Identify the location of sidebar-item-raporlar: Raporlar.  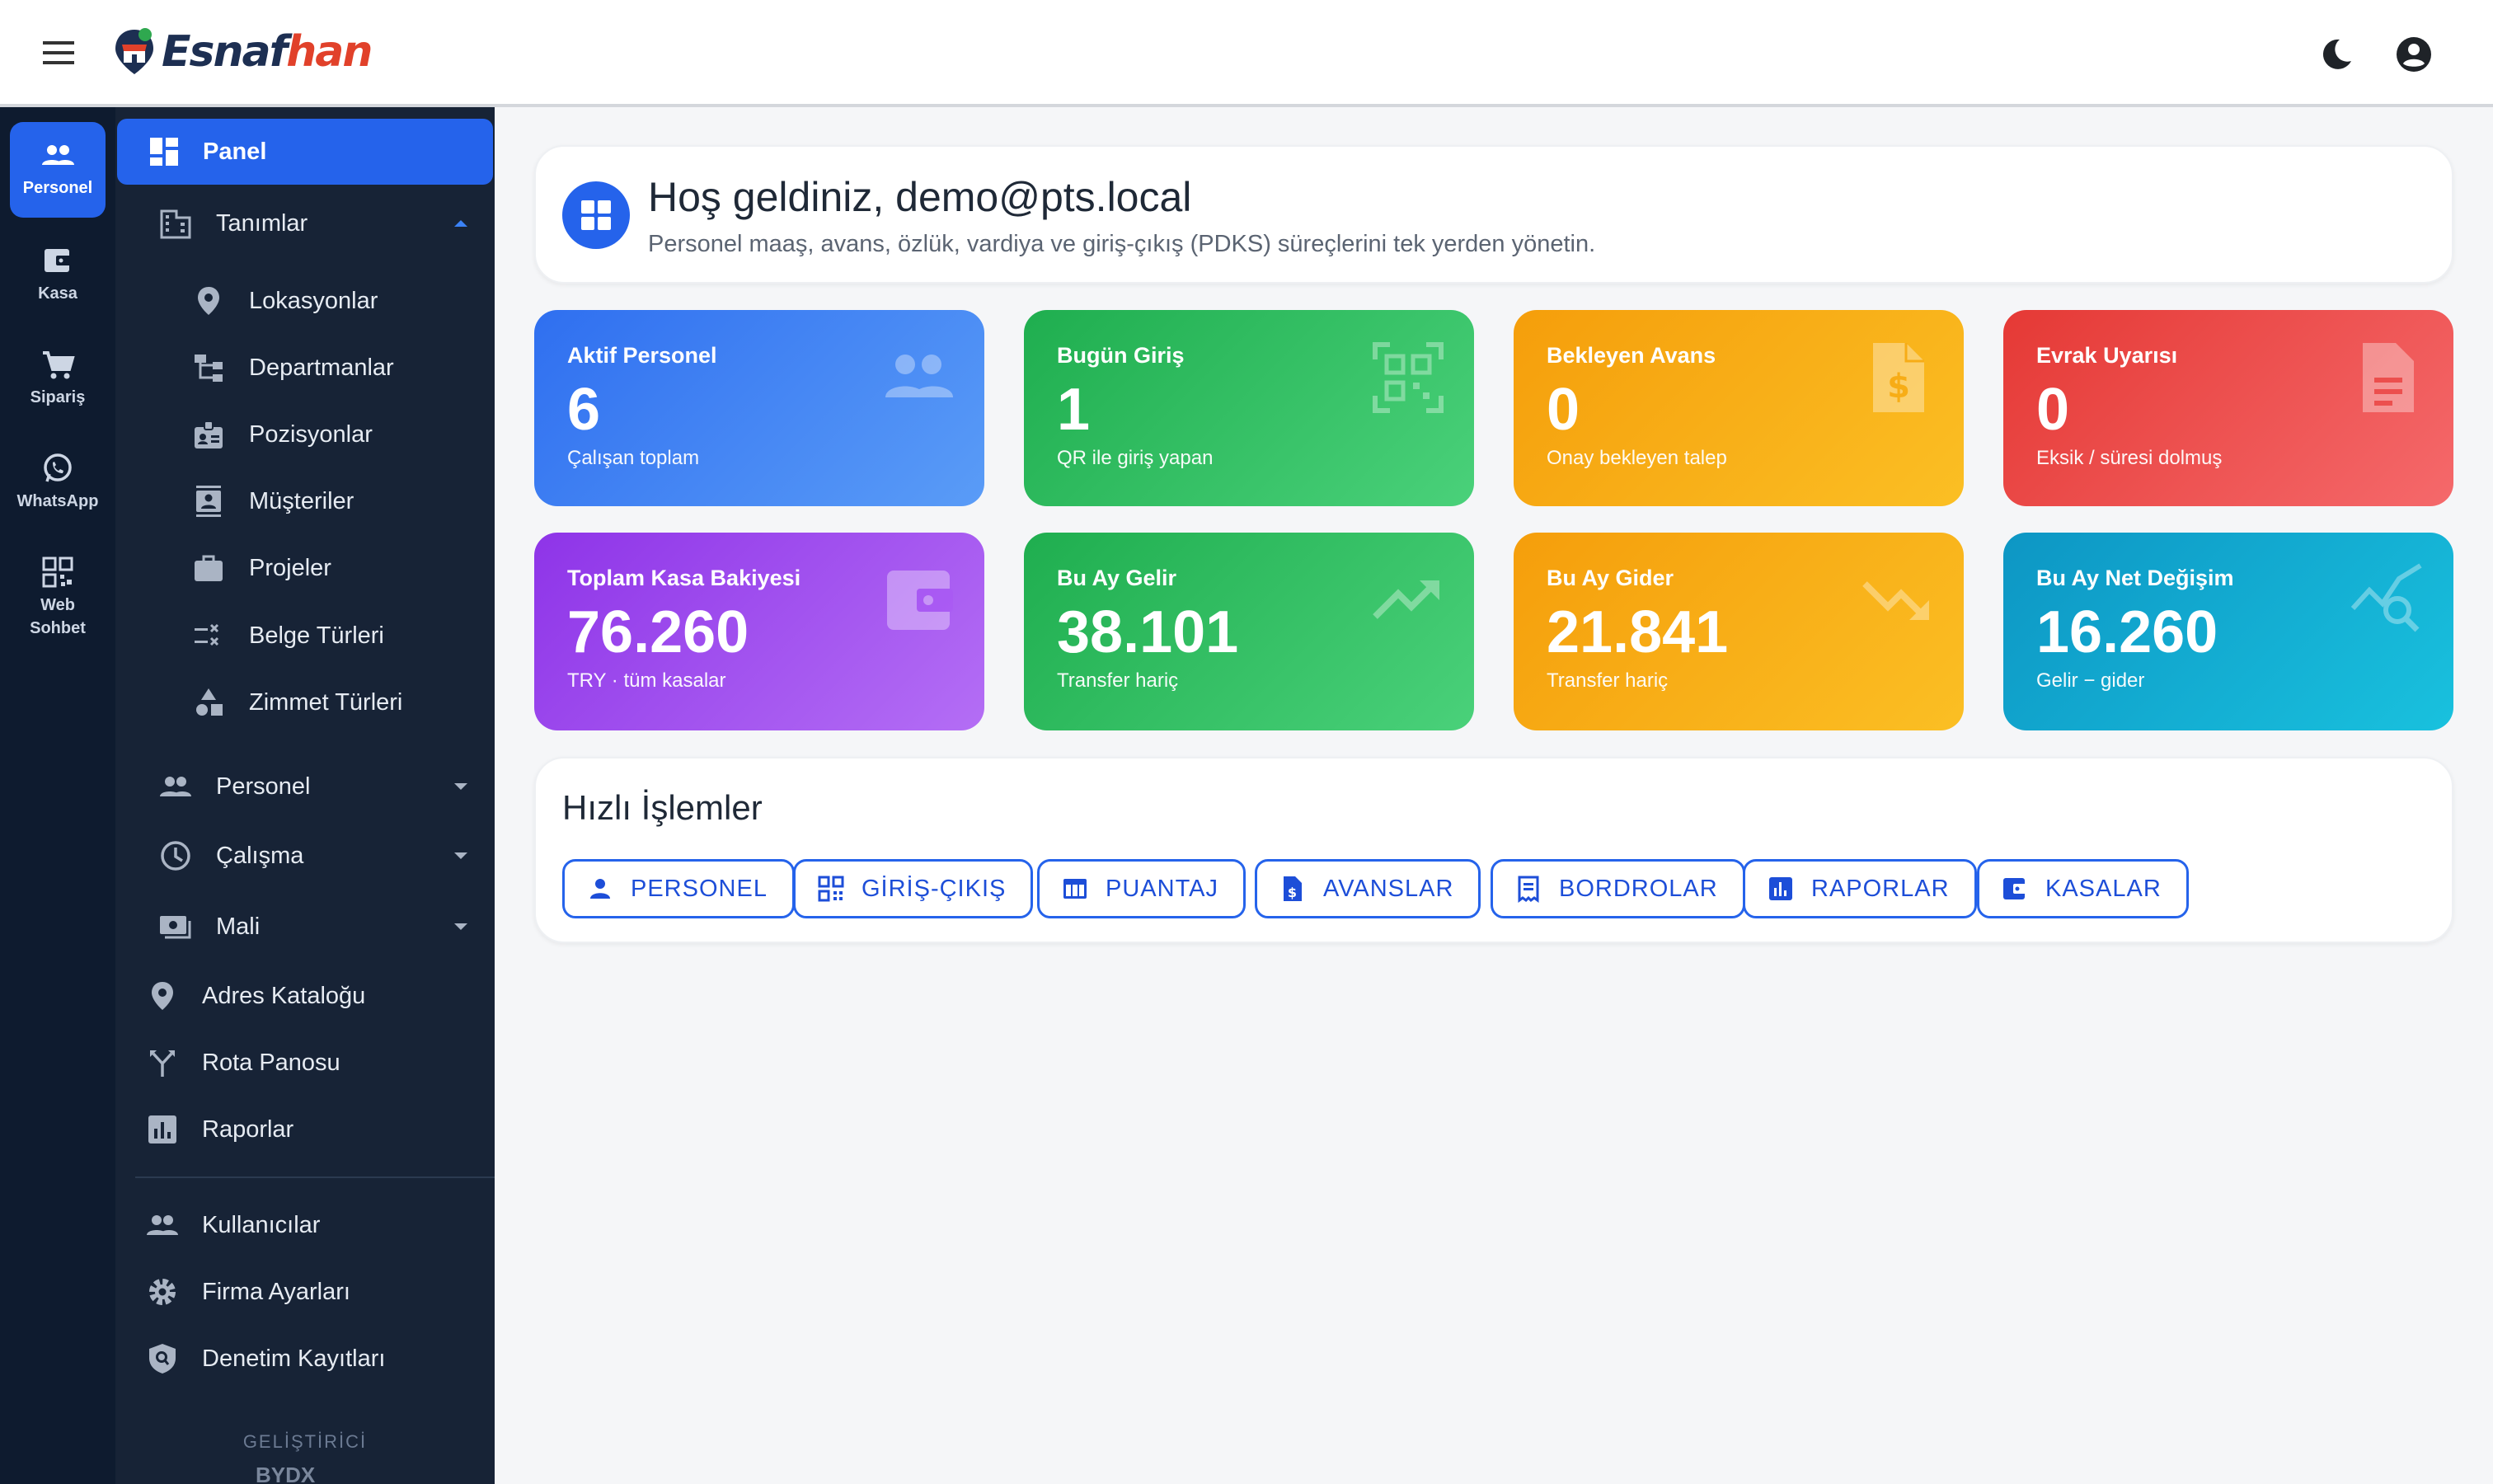
(305, 1129).